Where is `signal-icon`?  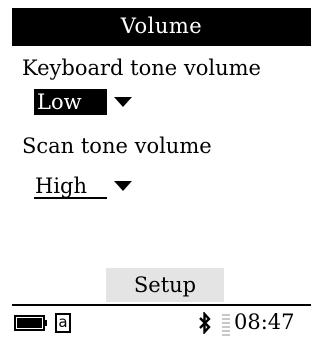
signal-icon is located at coordinates (226, 325).